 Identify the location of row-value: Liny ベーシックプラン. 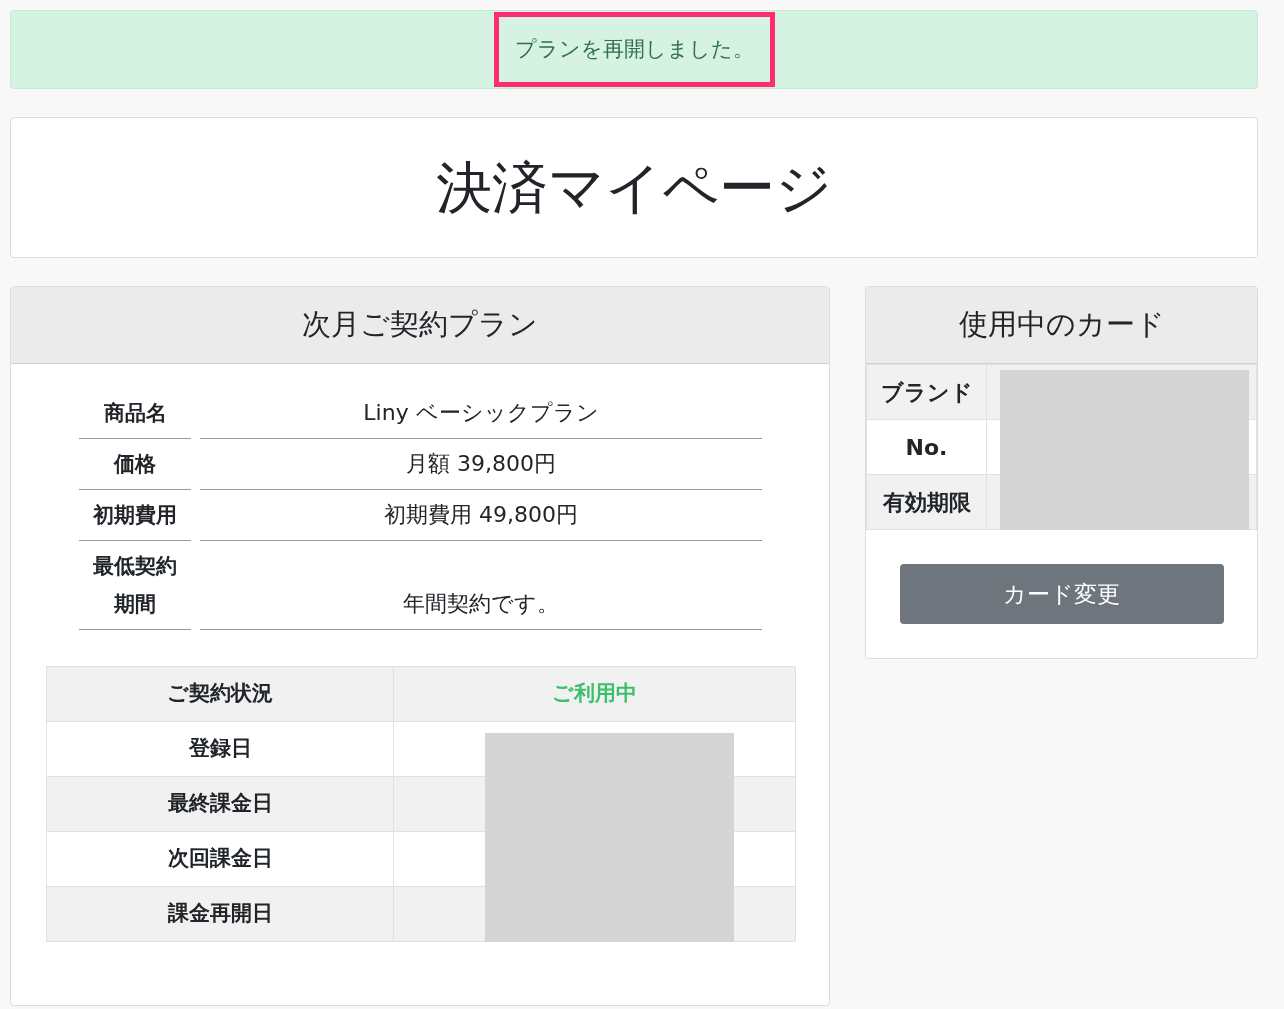
(481, 413).